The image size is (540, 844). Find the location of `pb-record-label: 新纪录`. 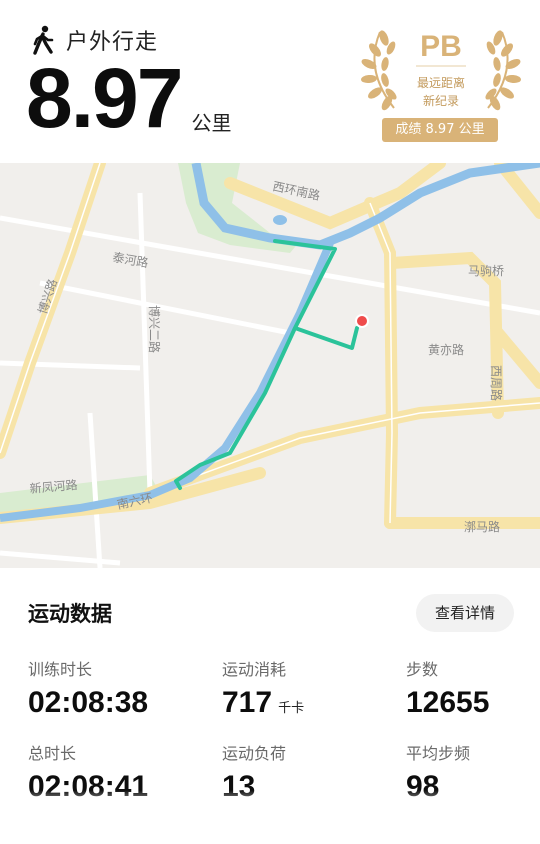

pb-record-label: 新纪录 is located at coordinates (440, 101).